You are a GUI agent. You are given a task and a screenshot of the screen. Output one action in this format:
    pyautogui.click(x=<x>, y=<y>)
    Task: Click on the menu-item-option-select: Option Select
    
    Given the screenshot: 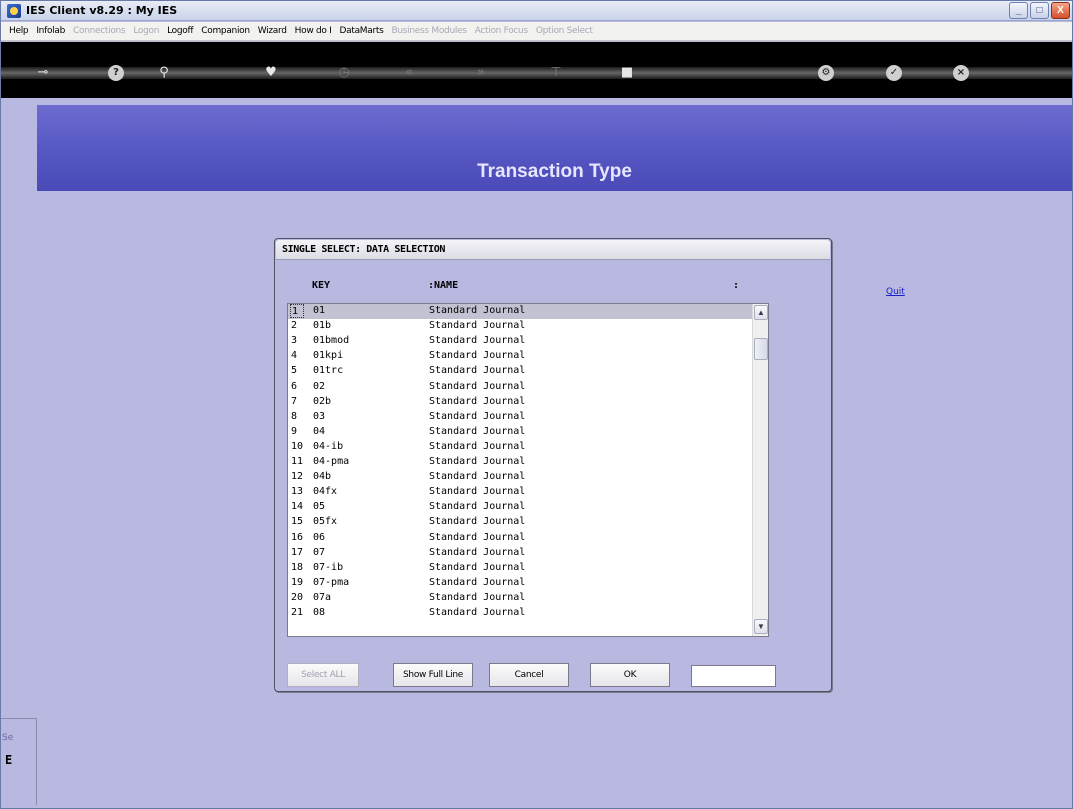 What is the action you would take?
    pyautogui.click(x=564, y=31)
    